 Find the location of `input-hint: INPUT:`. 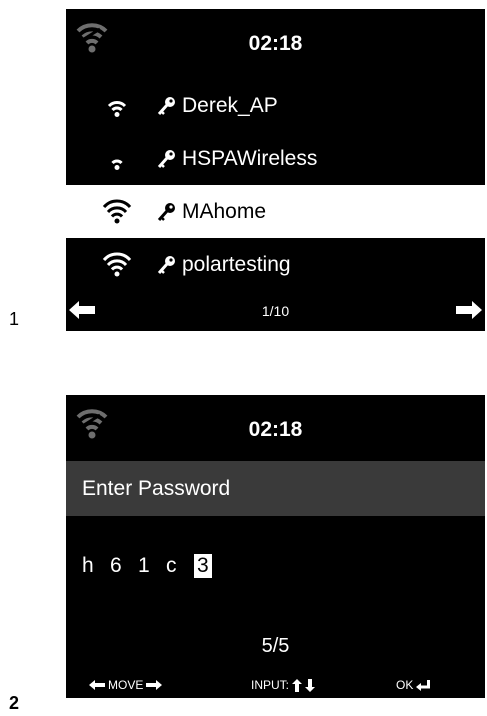

input-hint: INPUT: is located at coordinates (283, 685).